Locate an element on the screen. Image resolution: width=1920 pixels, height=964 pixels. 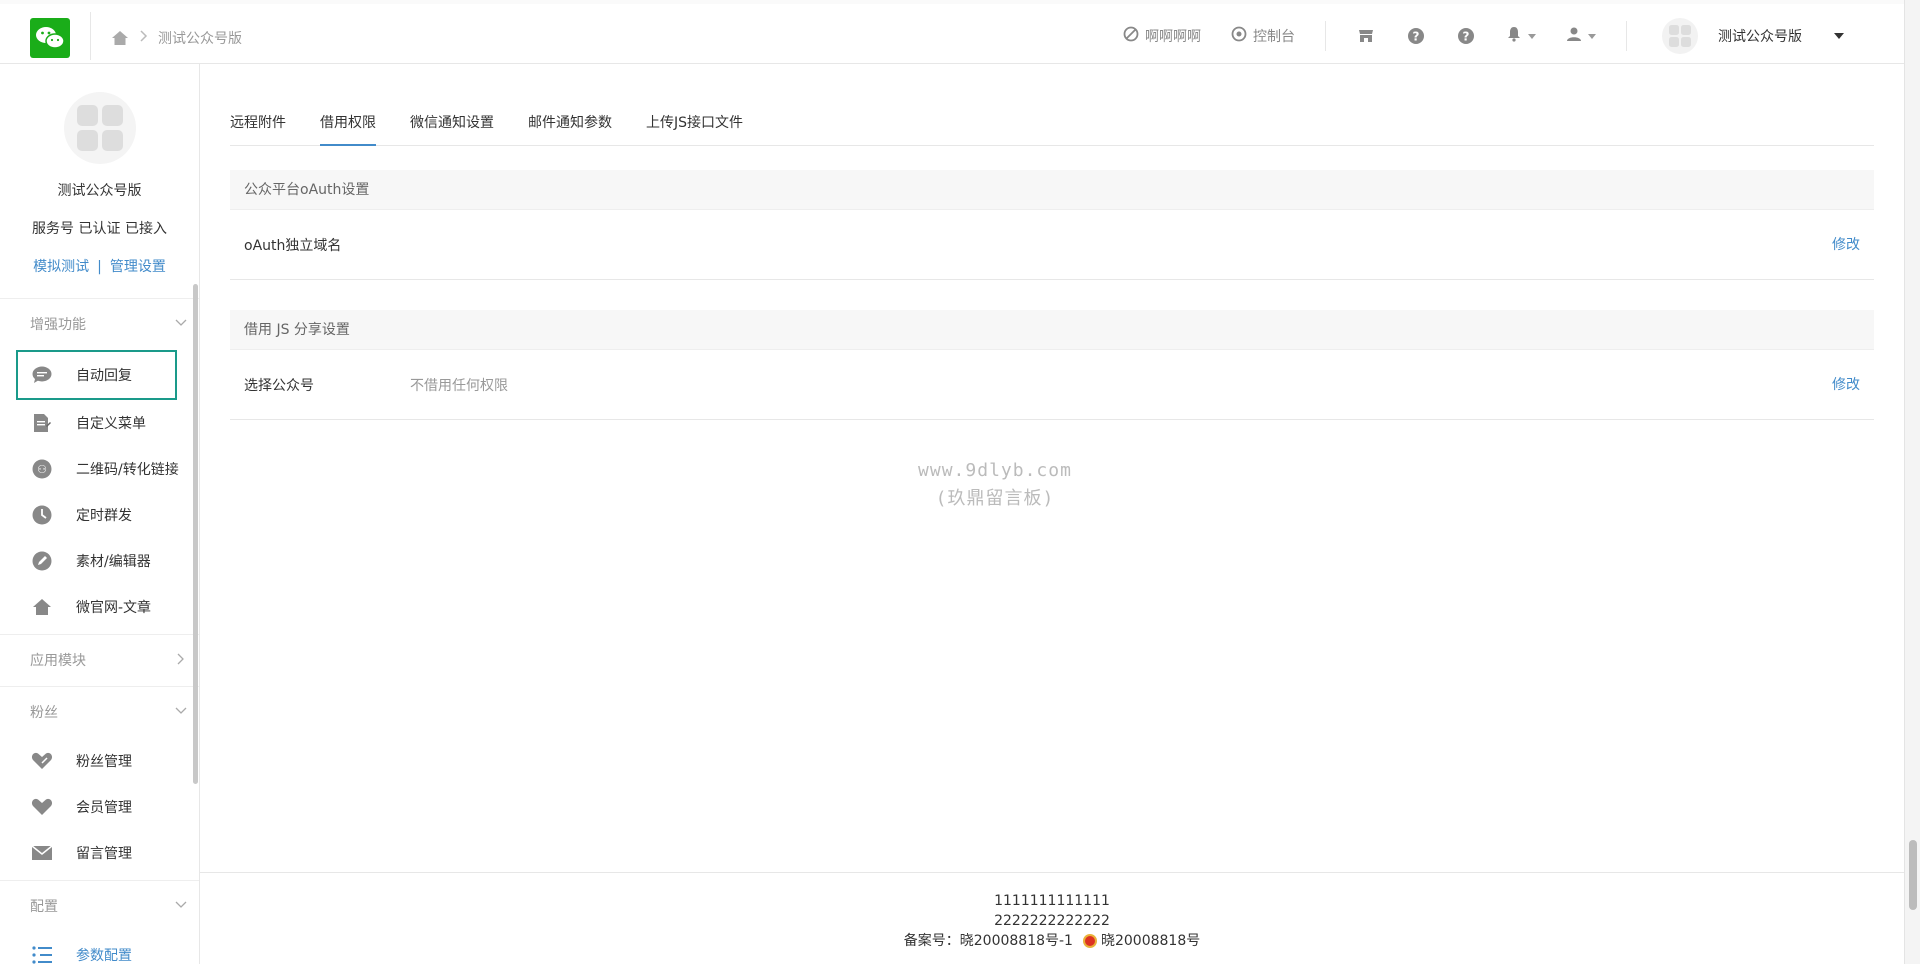
profile-name: 测试公众号版 is located at coordinates (99, 191).